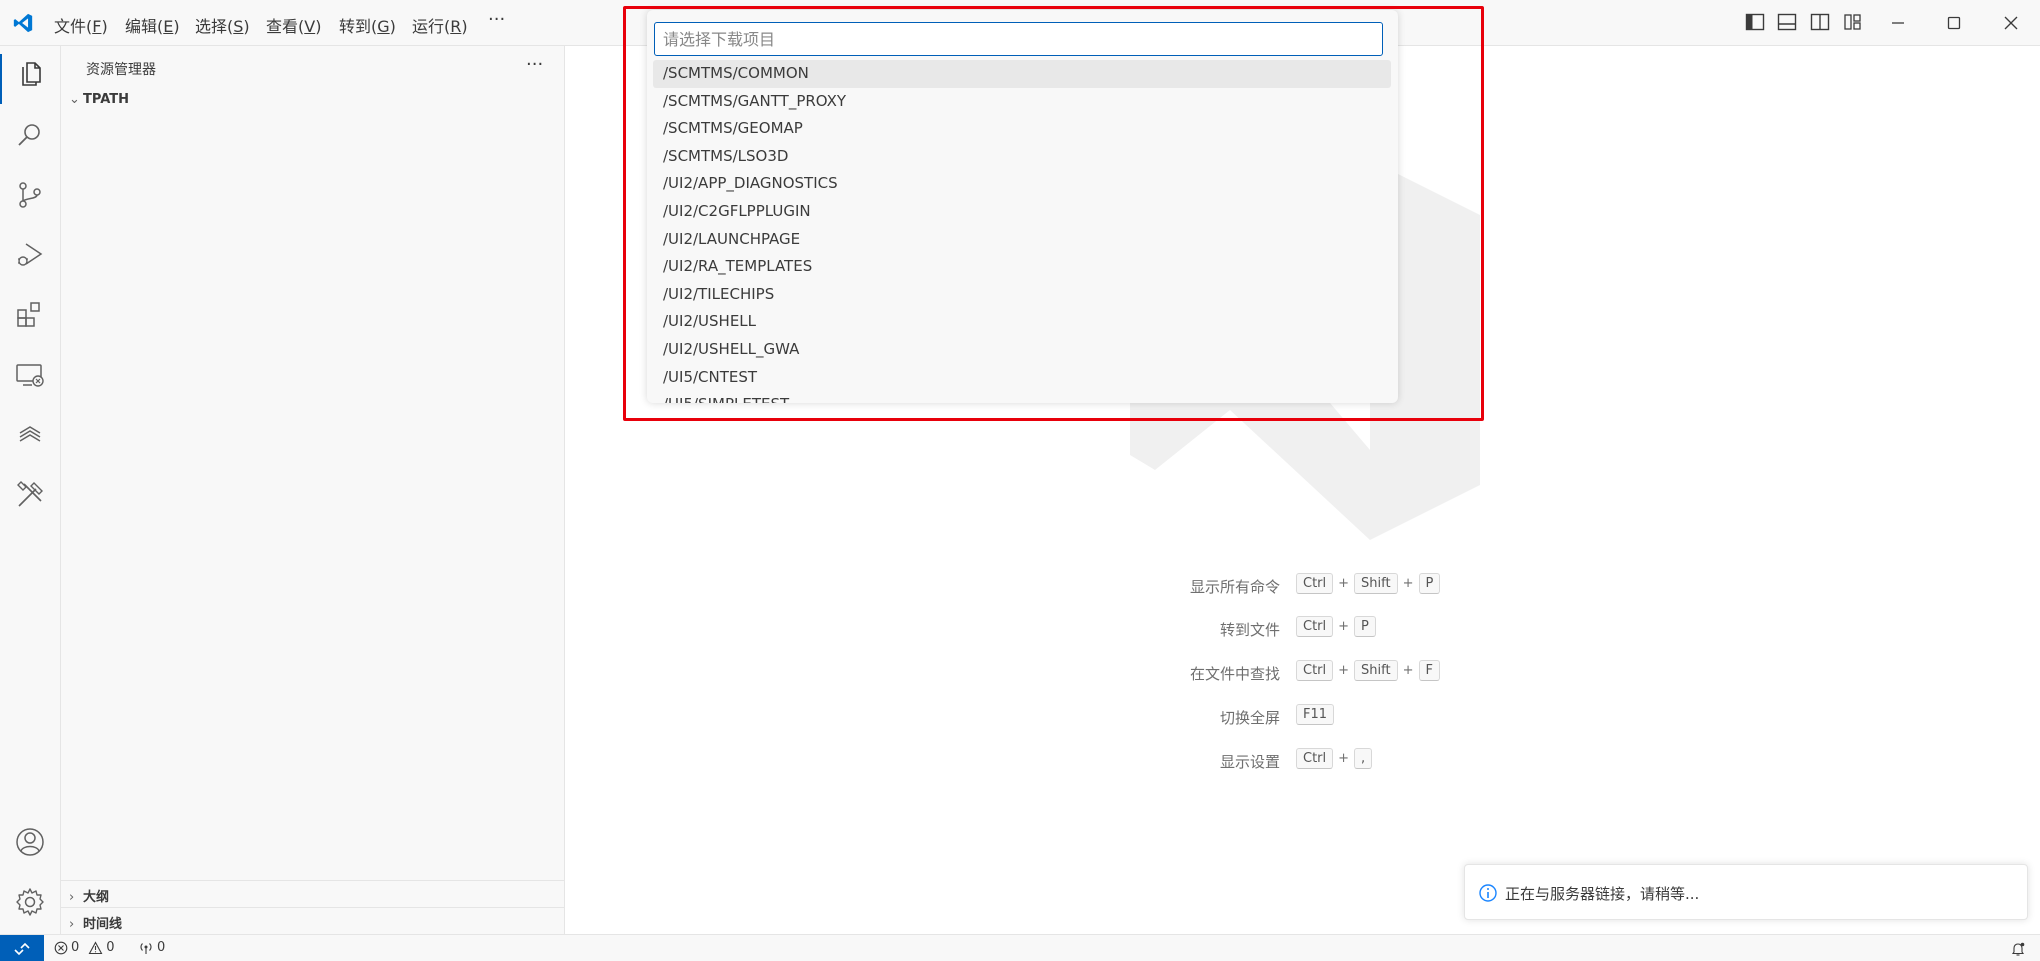 The width and height of the screenshot is (2040, 961). I want to click on problems-status: 0 0, so click(84, 947).